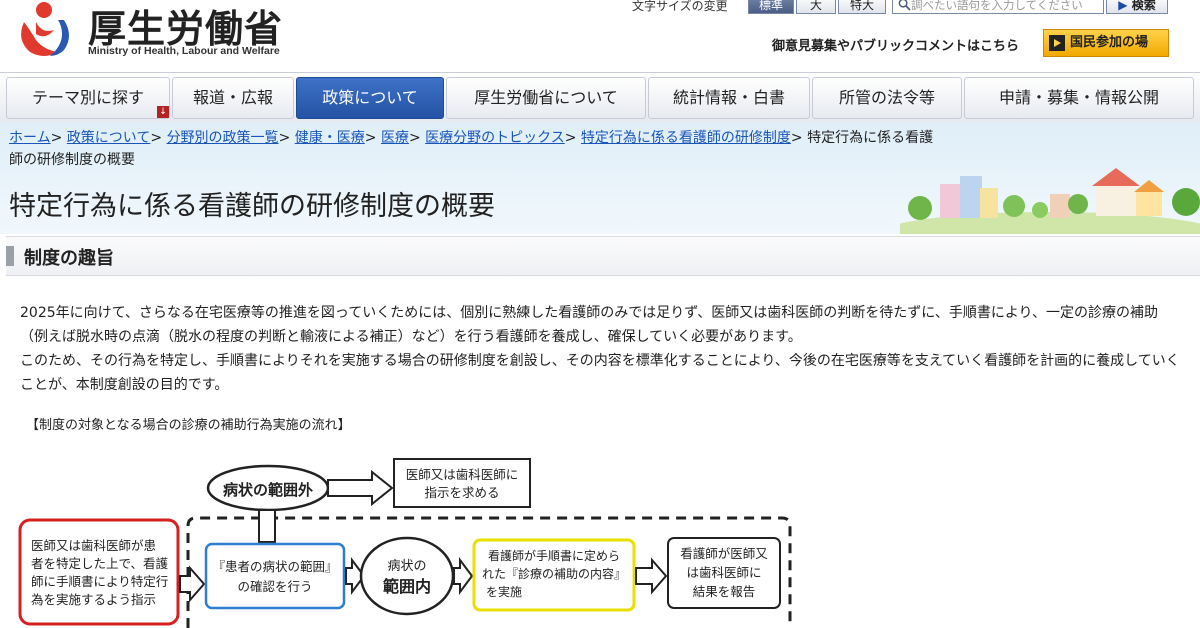  Describe the element at coordinates (184, 51) in the screenshot. I see `logo-text-en: Ministry of Health, Labour and Welfare` at that location.